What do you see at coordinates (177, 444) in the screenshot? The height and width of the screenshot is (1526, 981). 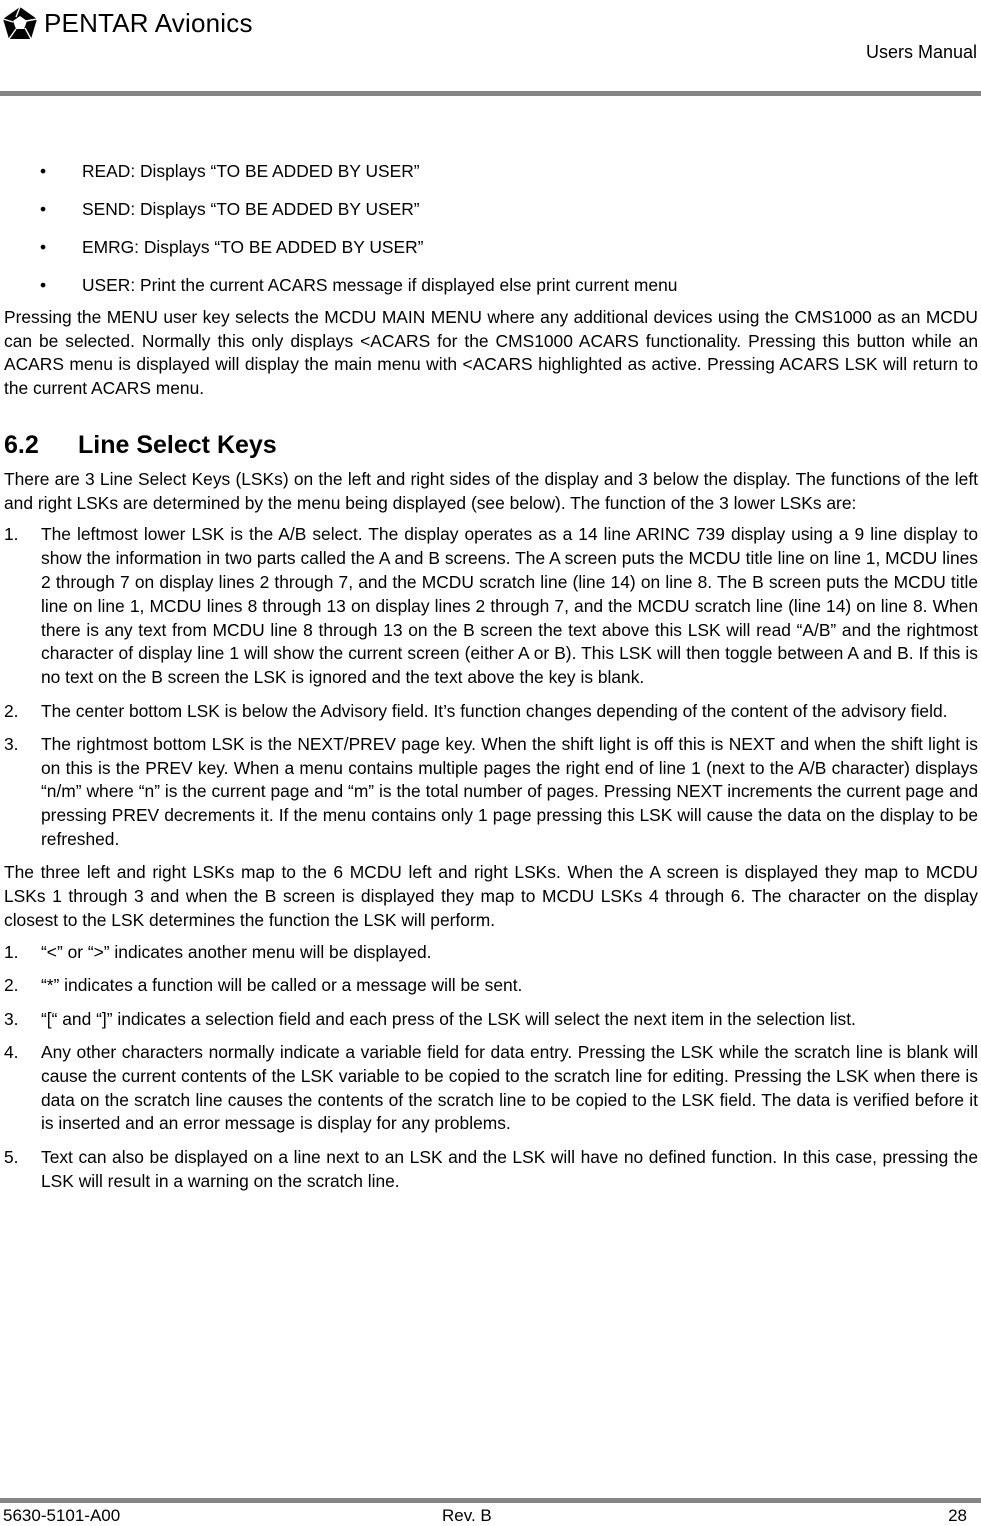 I see `section-title: Line Select Keys` at bounding box center [177, 444].